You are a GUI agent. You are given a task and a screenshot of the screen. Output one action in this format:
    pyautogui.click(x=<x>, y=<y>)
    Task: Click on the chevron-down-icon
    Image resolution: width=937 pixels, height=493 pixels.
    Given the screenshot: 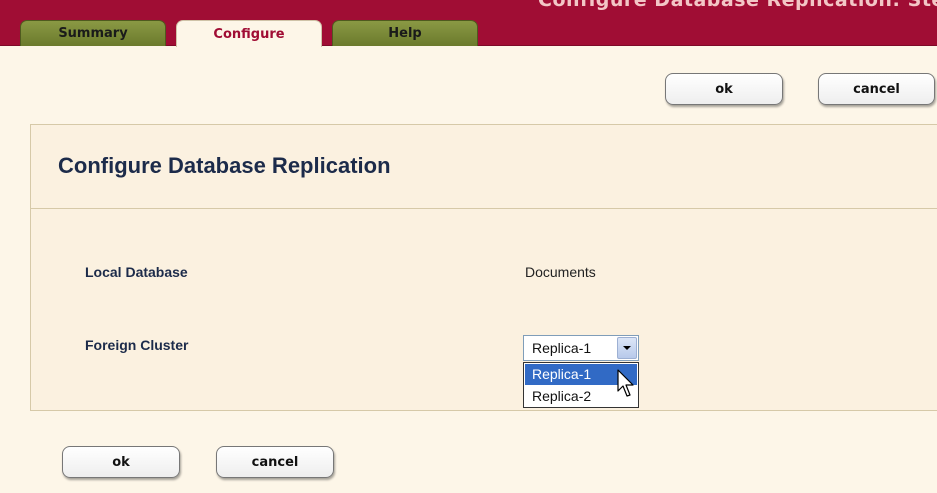 What is the action you would take?
    pyautogui.click(x=627, y=348)
    